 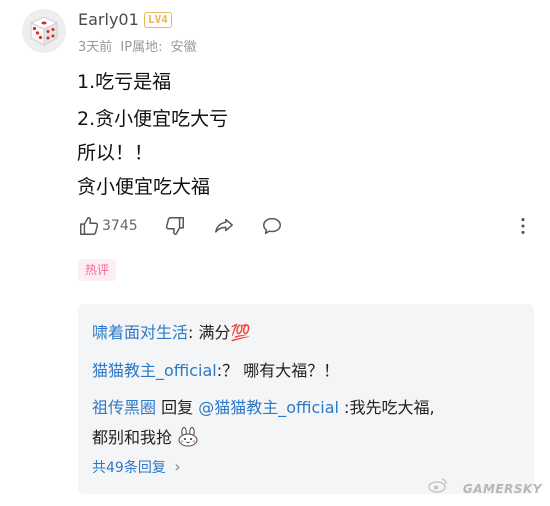 I want to click on dislike-button, so click(x=175, y=228).